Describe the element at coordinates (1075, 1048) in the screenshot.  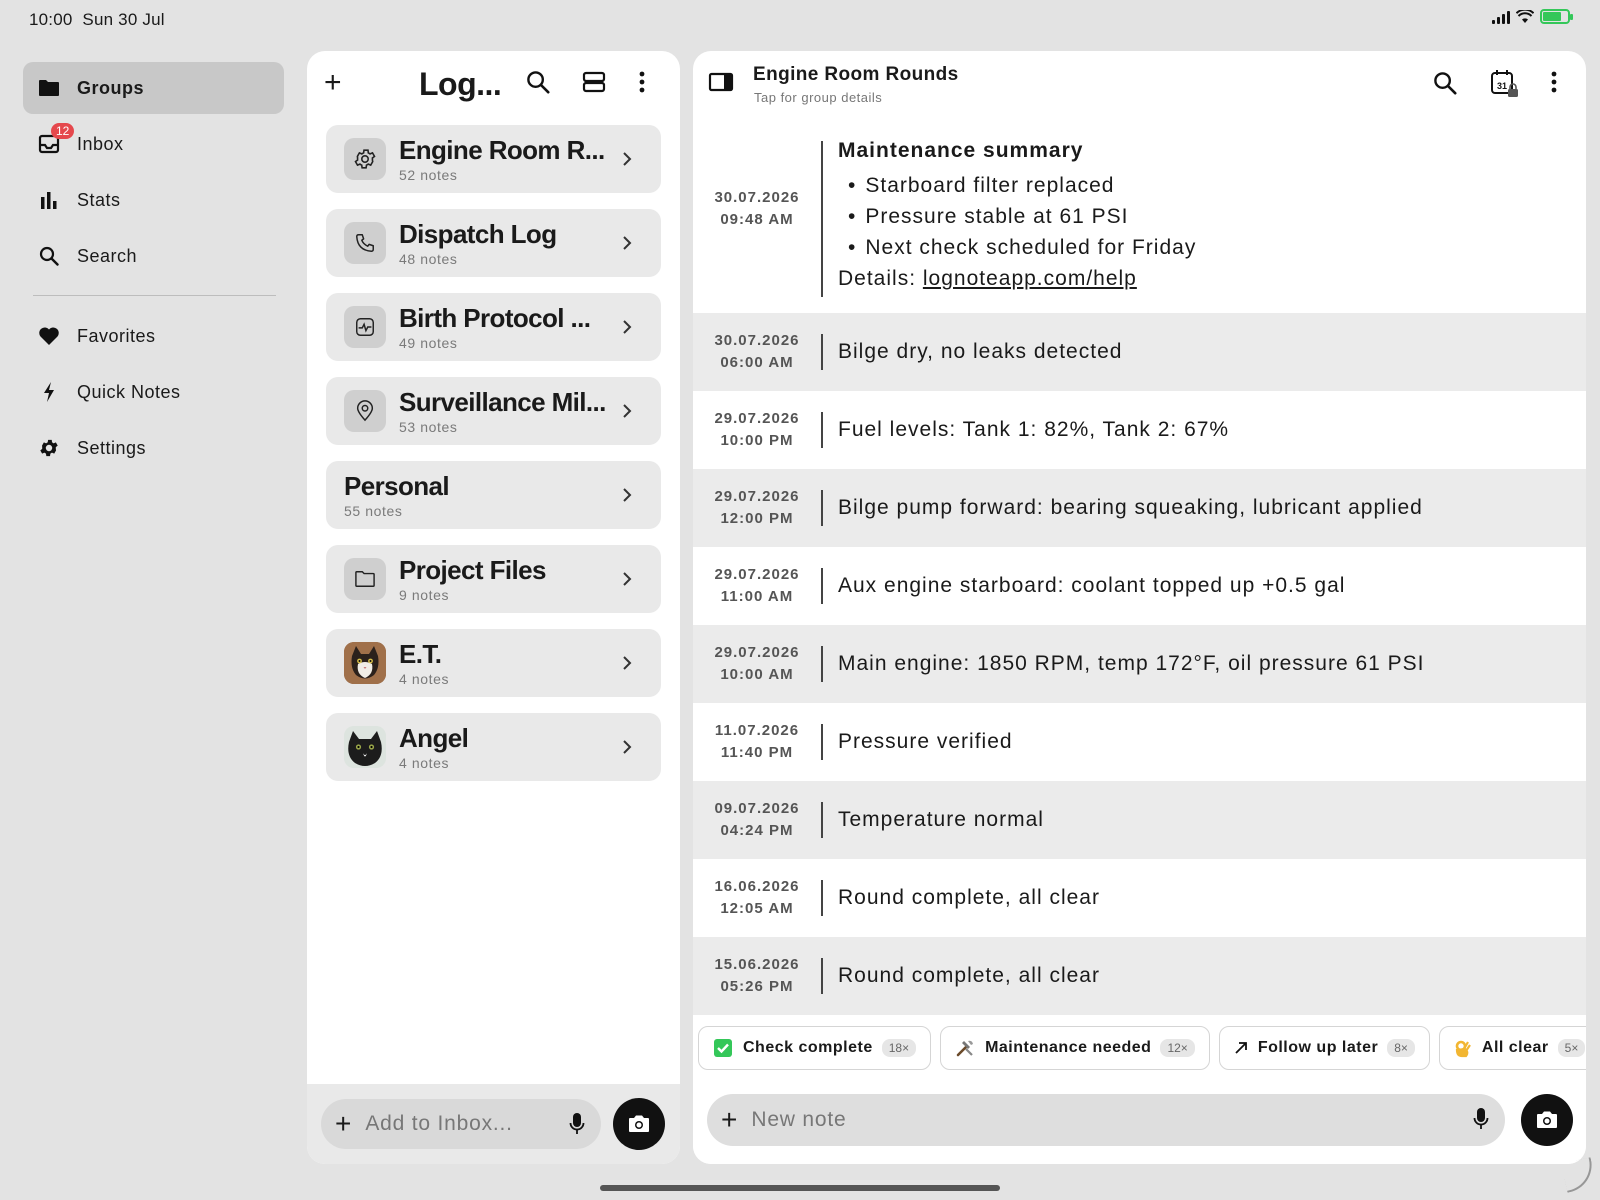
I see `chip-maintenance-needed: Maintenance needed 12×` at that location.